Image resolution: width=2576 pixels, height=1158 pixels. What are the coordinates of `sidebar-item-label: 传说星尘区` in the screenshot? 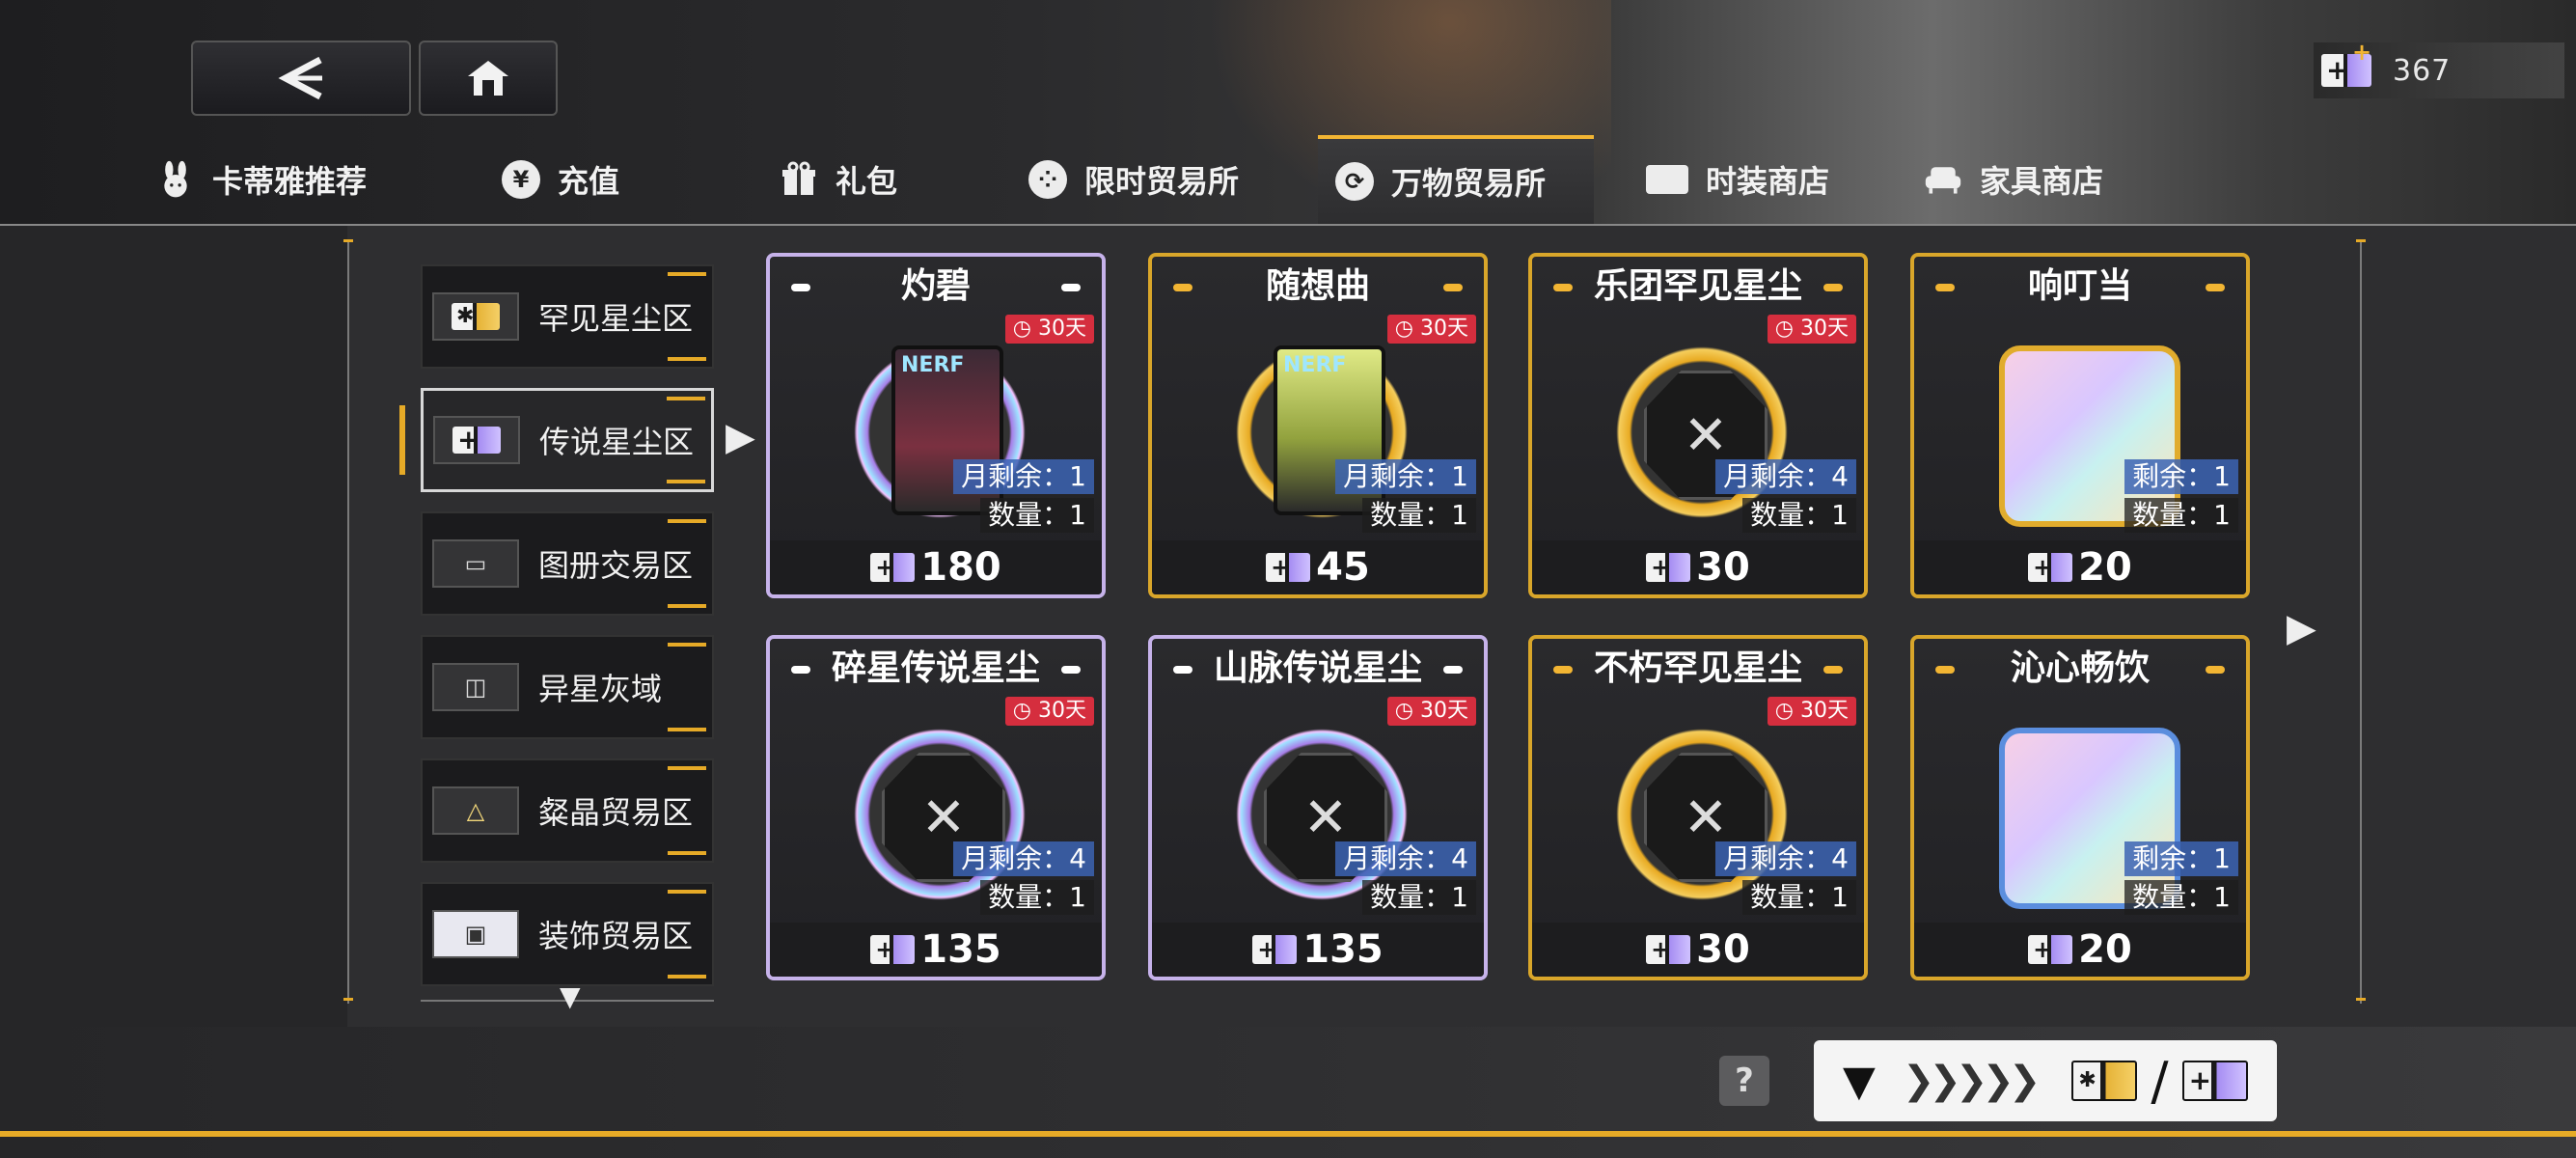 It's located at (617, 442).